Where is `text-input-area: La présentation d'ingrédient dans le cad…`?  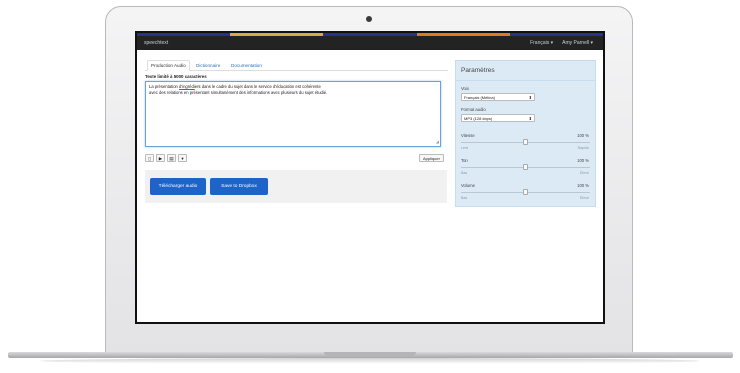
text-input-area: La présentation d'ingrédient dans le cad… is located at coordinates (293, 114).